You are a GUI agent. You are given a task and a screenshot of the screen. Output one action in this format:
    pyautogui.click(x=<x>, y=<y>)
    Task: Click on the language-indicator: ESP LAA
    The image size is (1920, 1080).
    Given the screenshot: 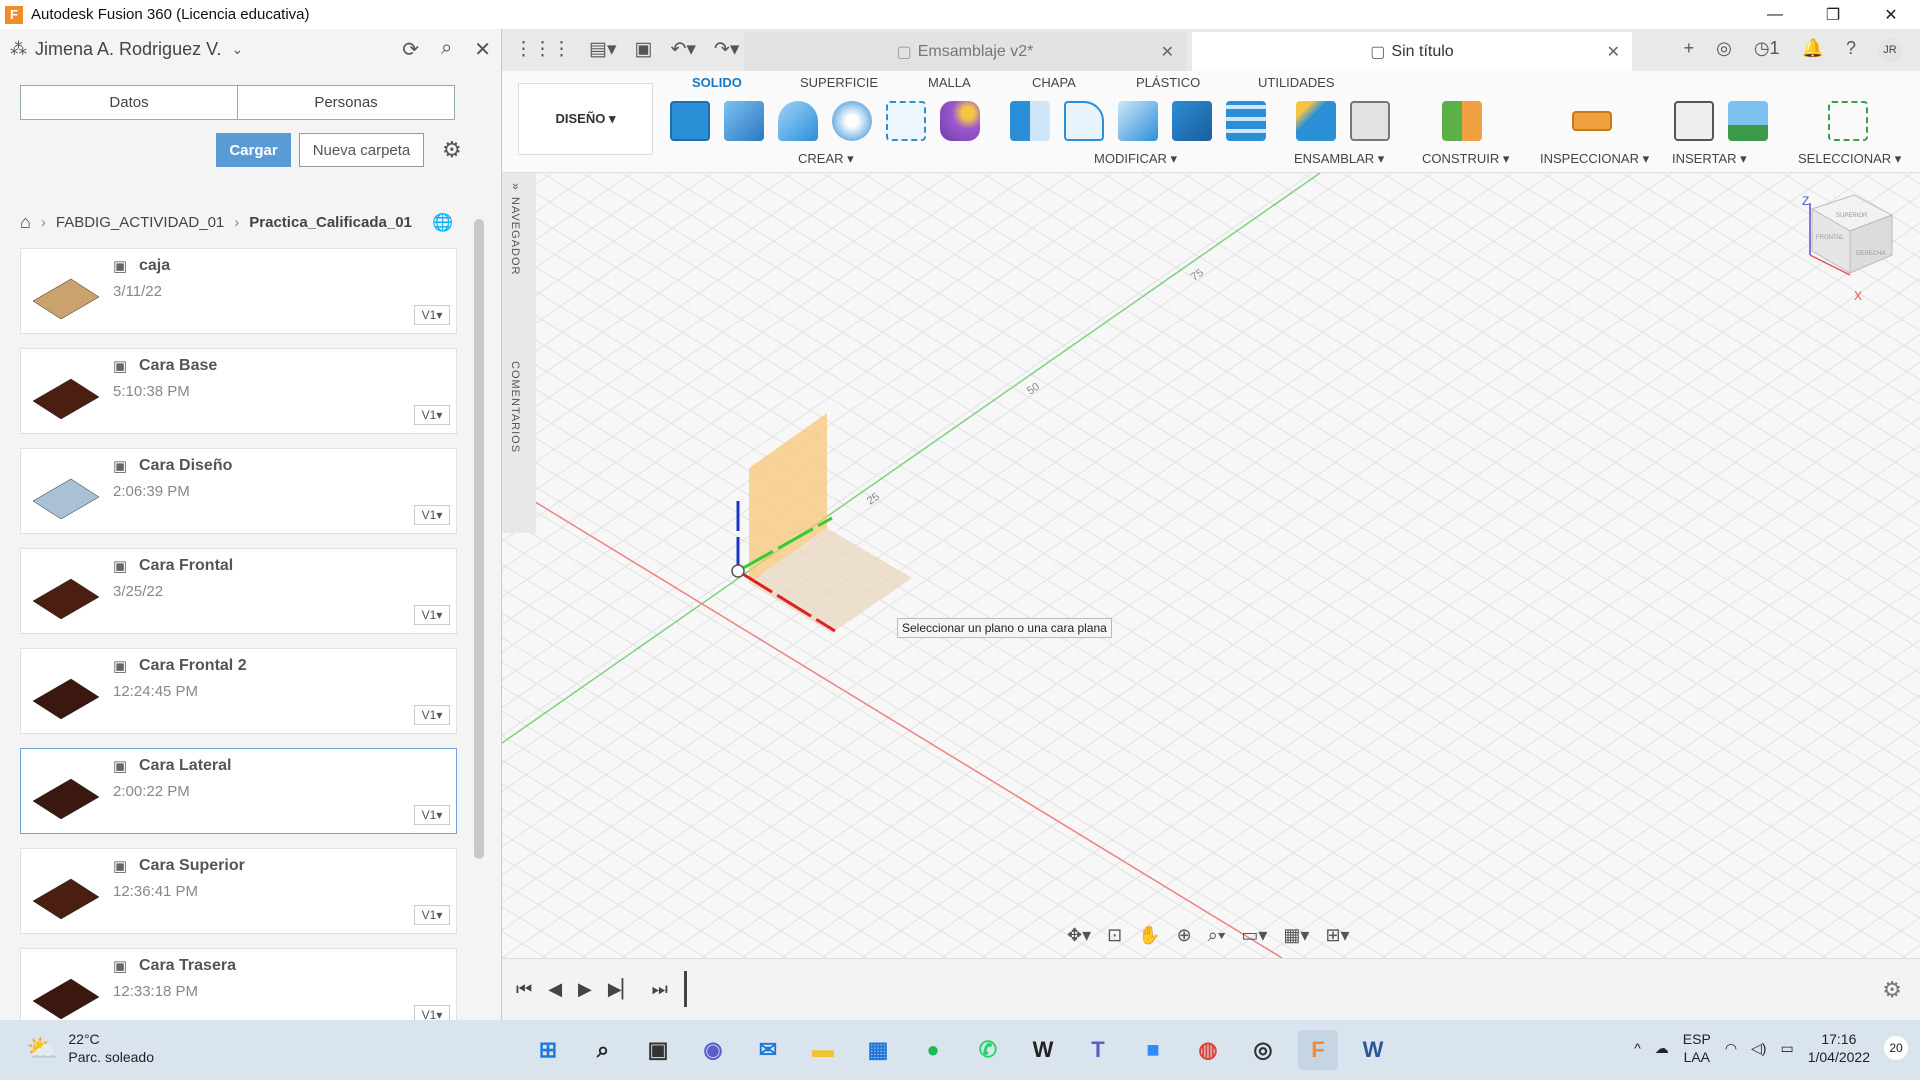 What is the action you would take?
    pyautogui.click(x=1697, y=1048)
    